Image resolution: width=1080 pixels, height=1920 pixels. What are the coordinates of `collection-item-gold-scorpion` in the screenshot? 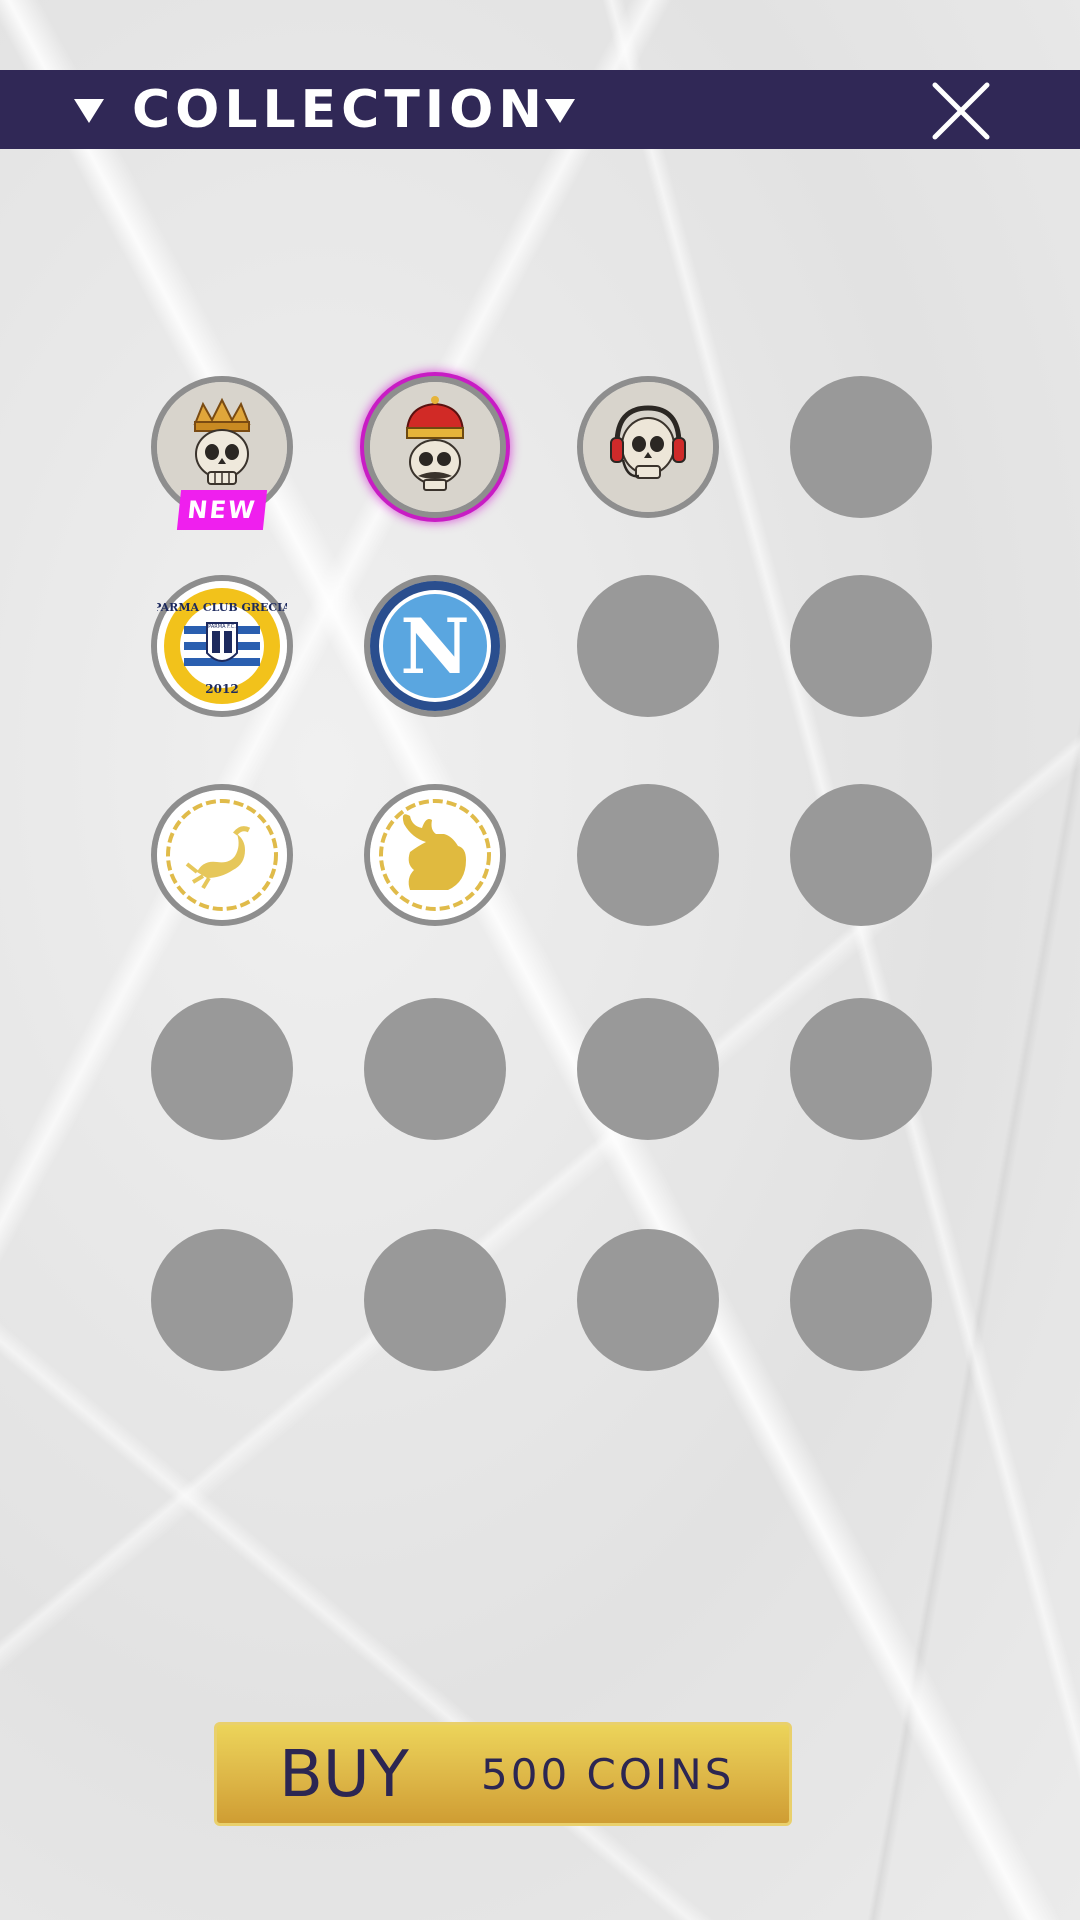 It's located at (222, 855).